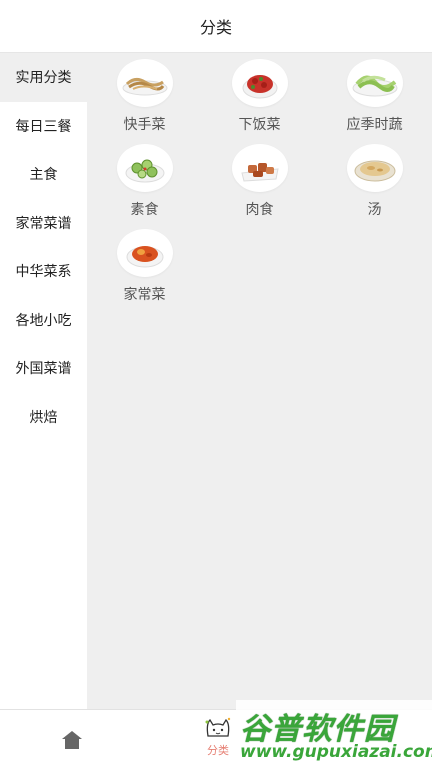 The height and width of the screenshot is (768, 432). I want to click on sidebar-item-label: 实用分类, so click(43, 78).